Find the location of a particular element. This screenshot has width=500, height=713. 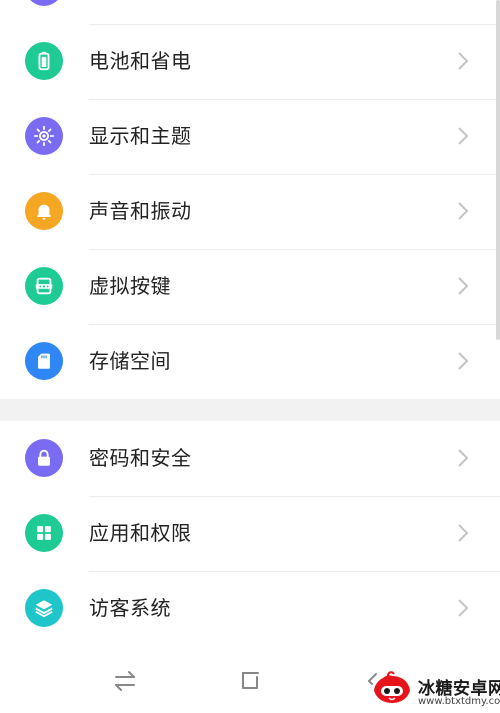

watermark-logo is located at coordinates (392, 688).